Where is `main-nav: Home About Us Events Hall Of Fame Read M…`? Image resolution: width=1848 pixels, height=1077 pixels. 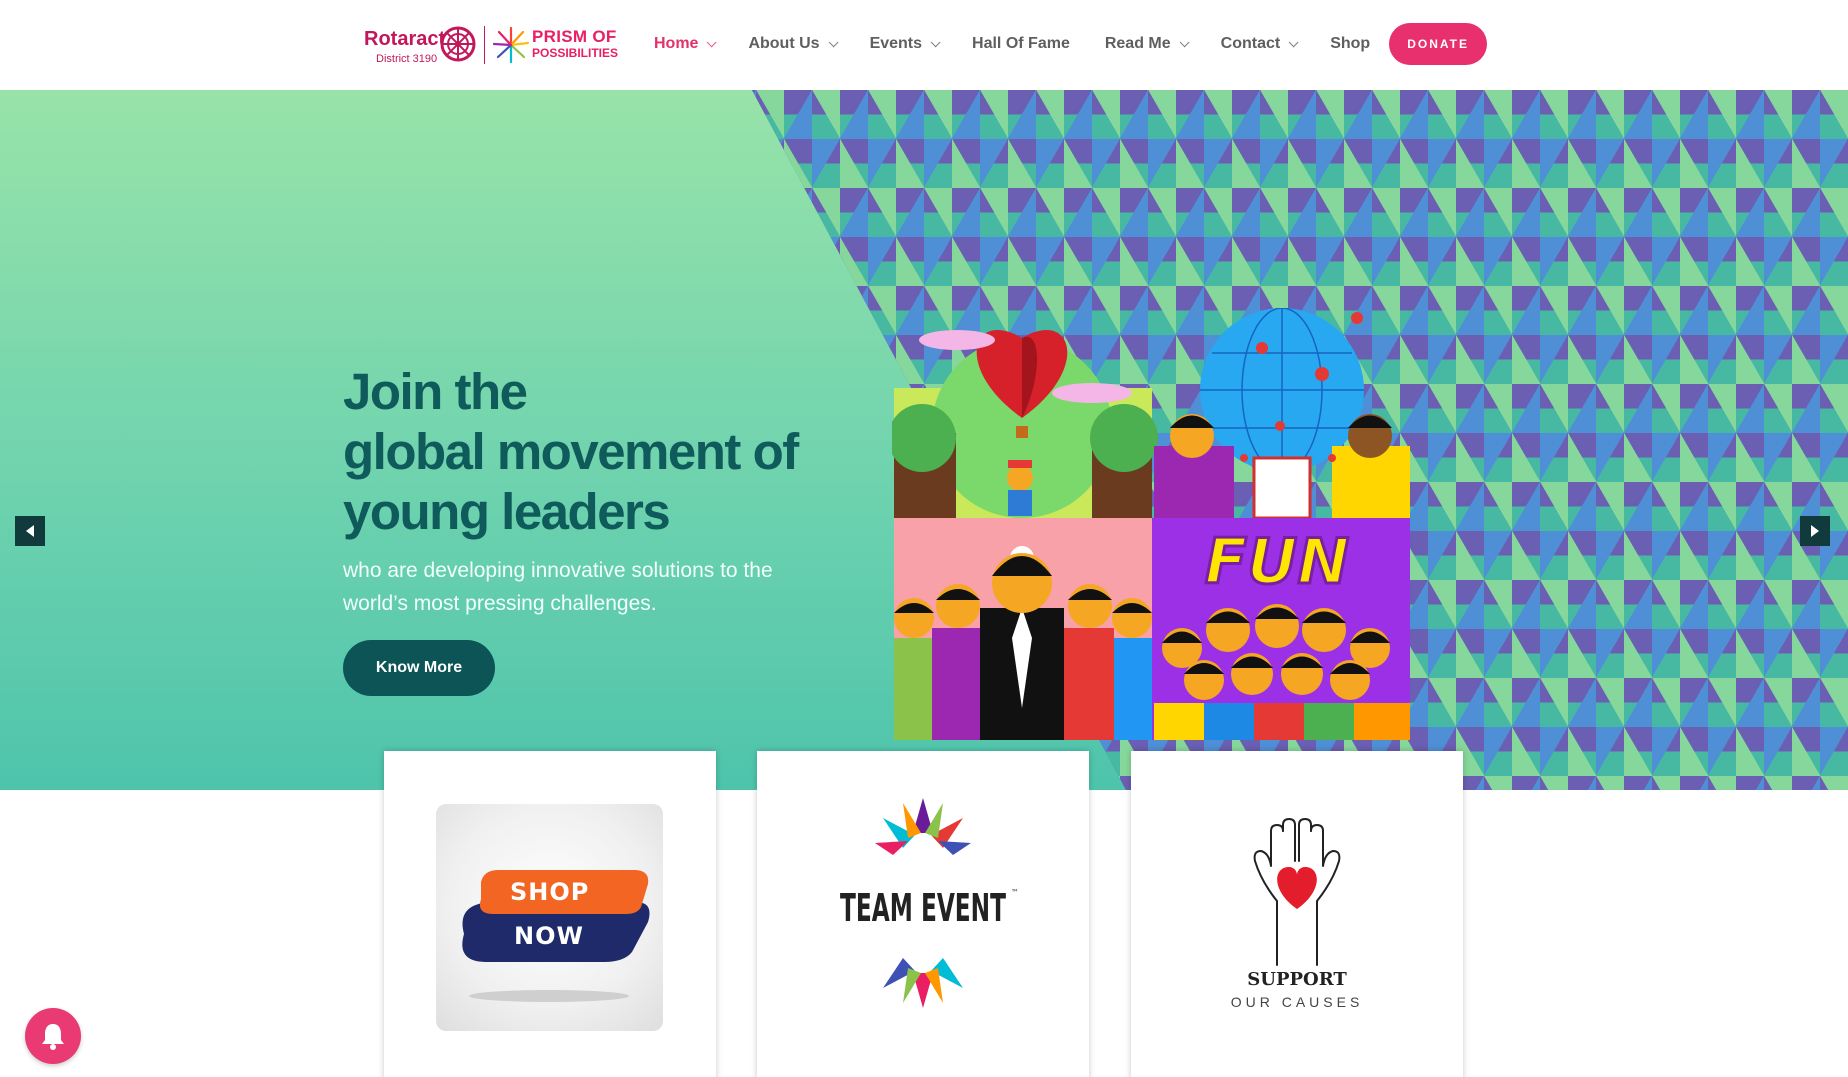 main-nav: Home About Us Events Hall Of Fame Read M… is located at coordinates (1070, 44).